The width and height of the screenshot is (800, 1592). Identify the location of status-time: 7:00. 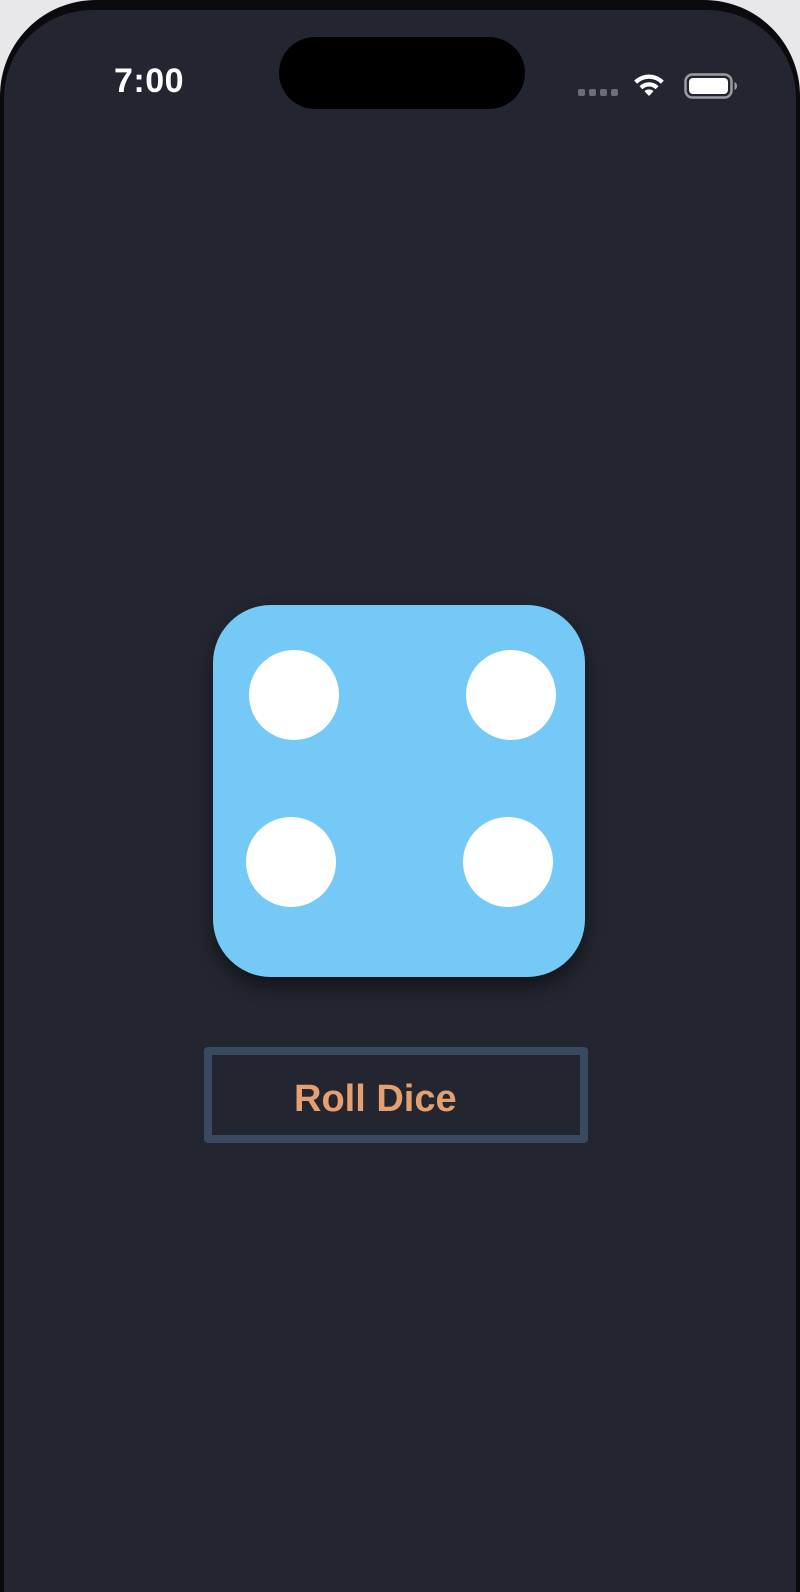
(149, 81).